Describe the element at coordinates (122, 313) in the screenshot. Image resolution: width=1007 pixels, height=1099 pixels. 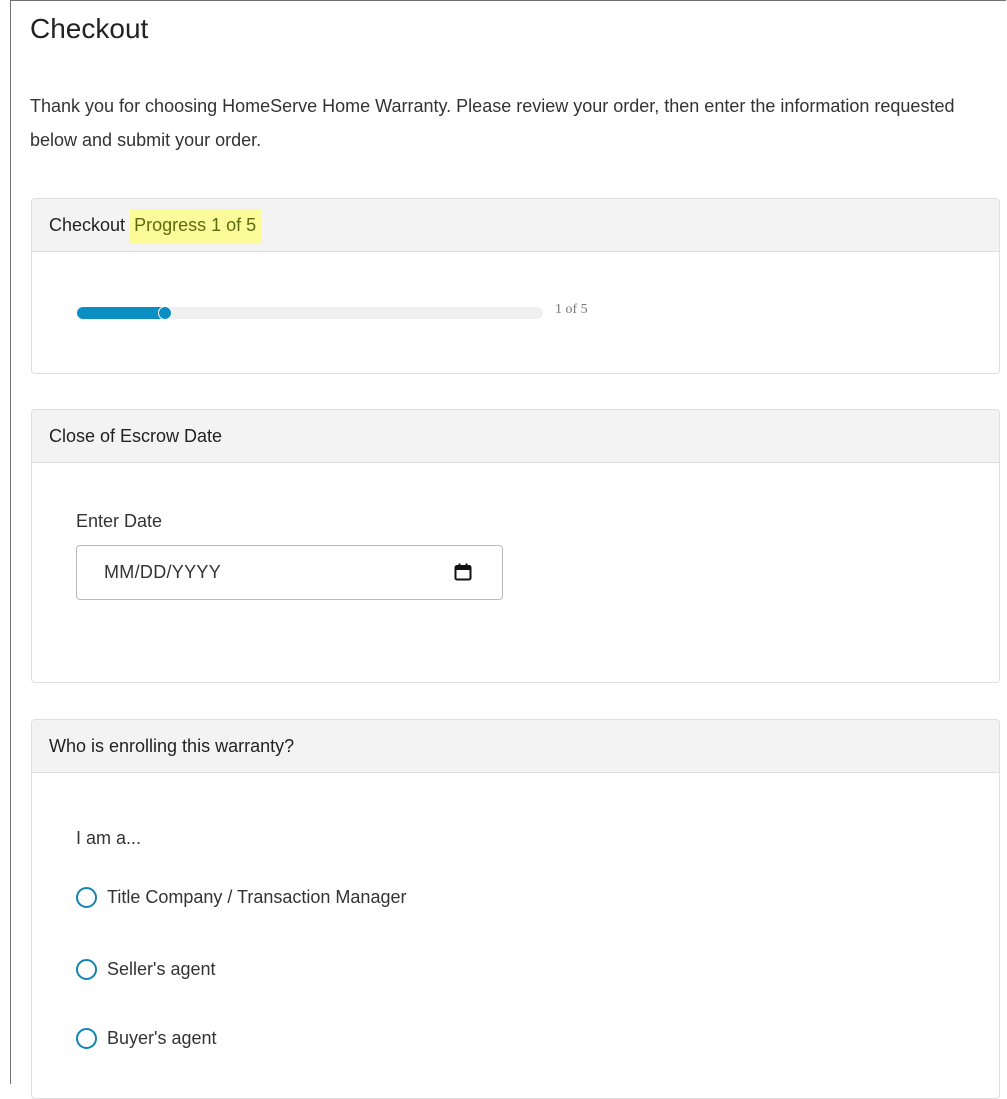
I see `progress-bar-fill` at that location.